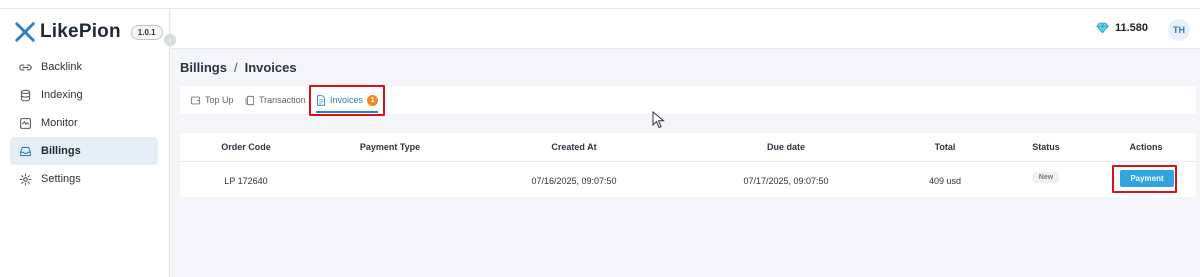 The height and width of the screenshot is (277, 1200). What do you see at coordinates (685, 29) in the screenshot?
I see `top-header: 11.580 TH` at bounding box center [685, 29].